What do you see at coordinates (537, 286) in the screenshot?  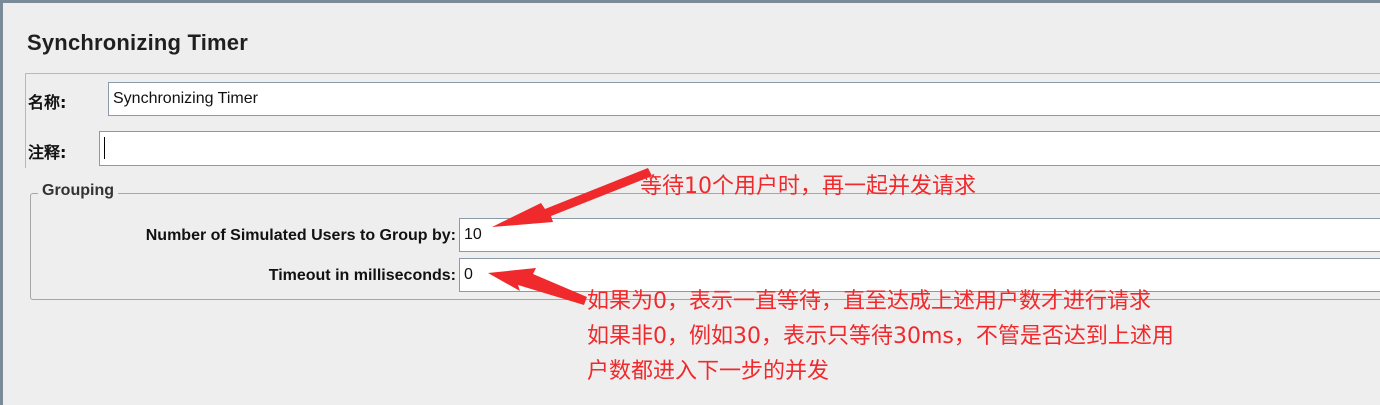 I see `arrow-to-timeout-field` at bounding box center [537, 286].